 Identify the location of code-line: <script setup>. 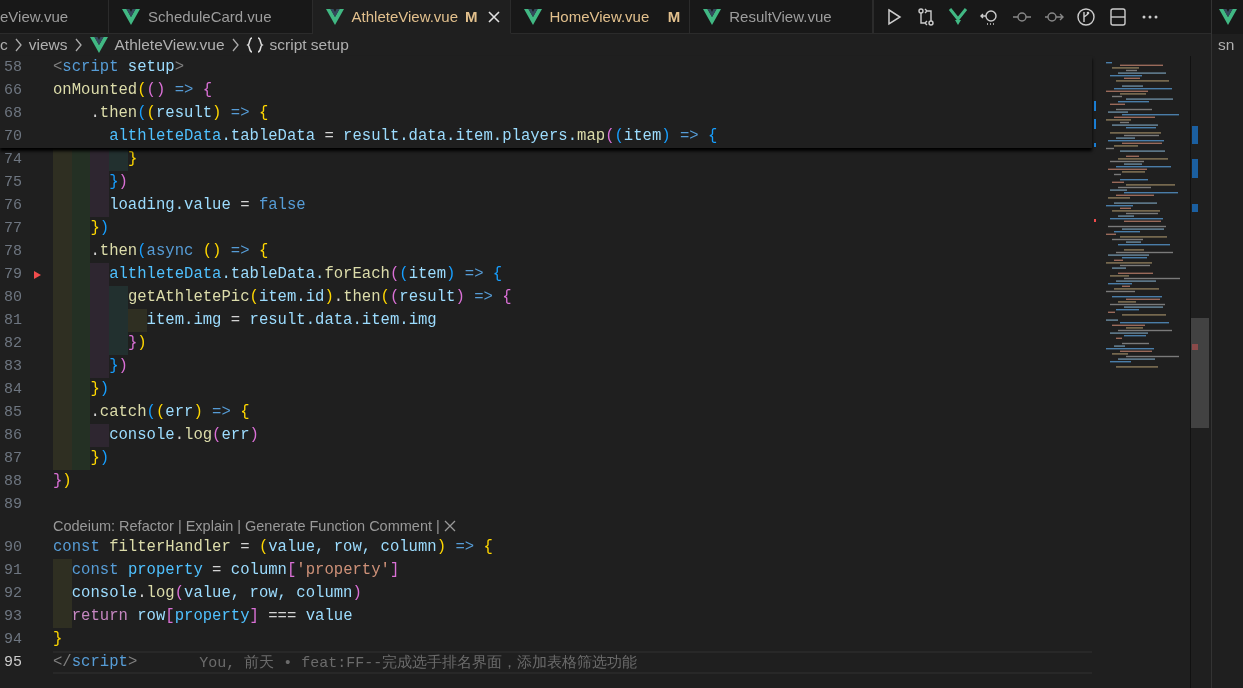
(119, 67).